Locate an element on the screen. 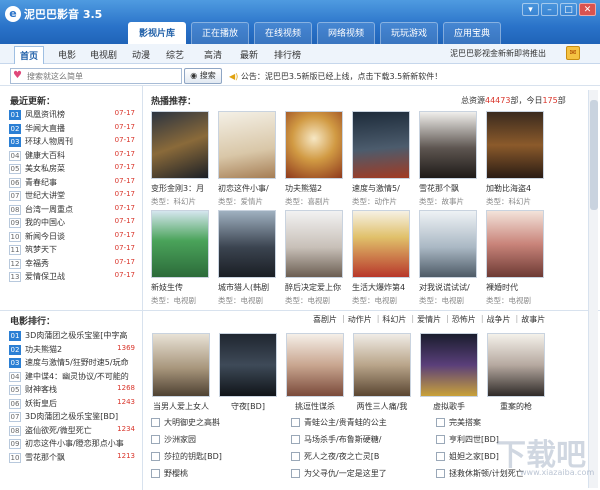 The height and width of the screenshot is (490, 600). poster-card: 对我说谎试试/ 类型：电视剧 is located at coordinates (452, 265).